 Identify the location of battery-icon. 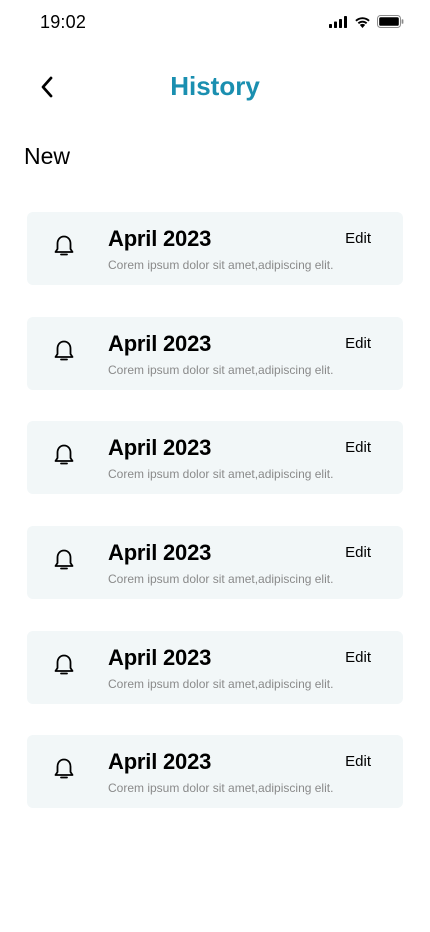
(390, 21).